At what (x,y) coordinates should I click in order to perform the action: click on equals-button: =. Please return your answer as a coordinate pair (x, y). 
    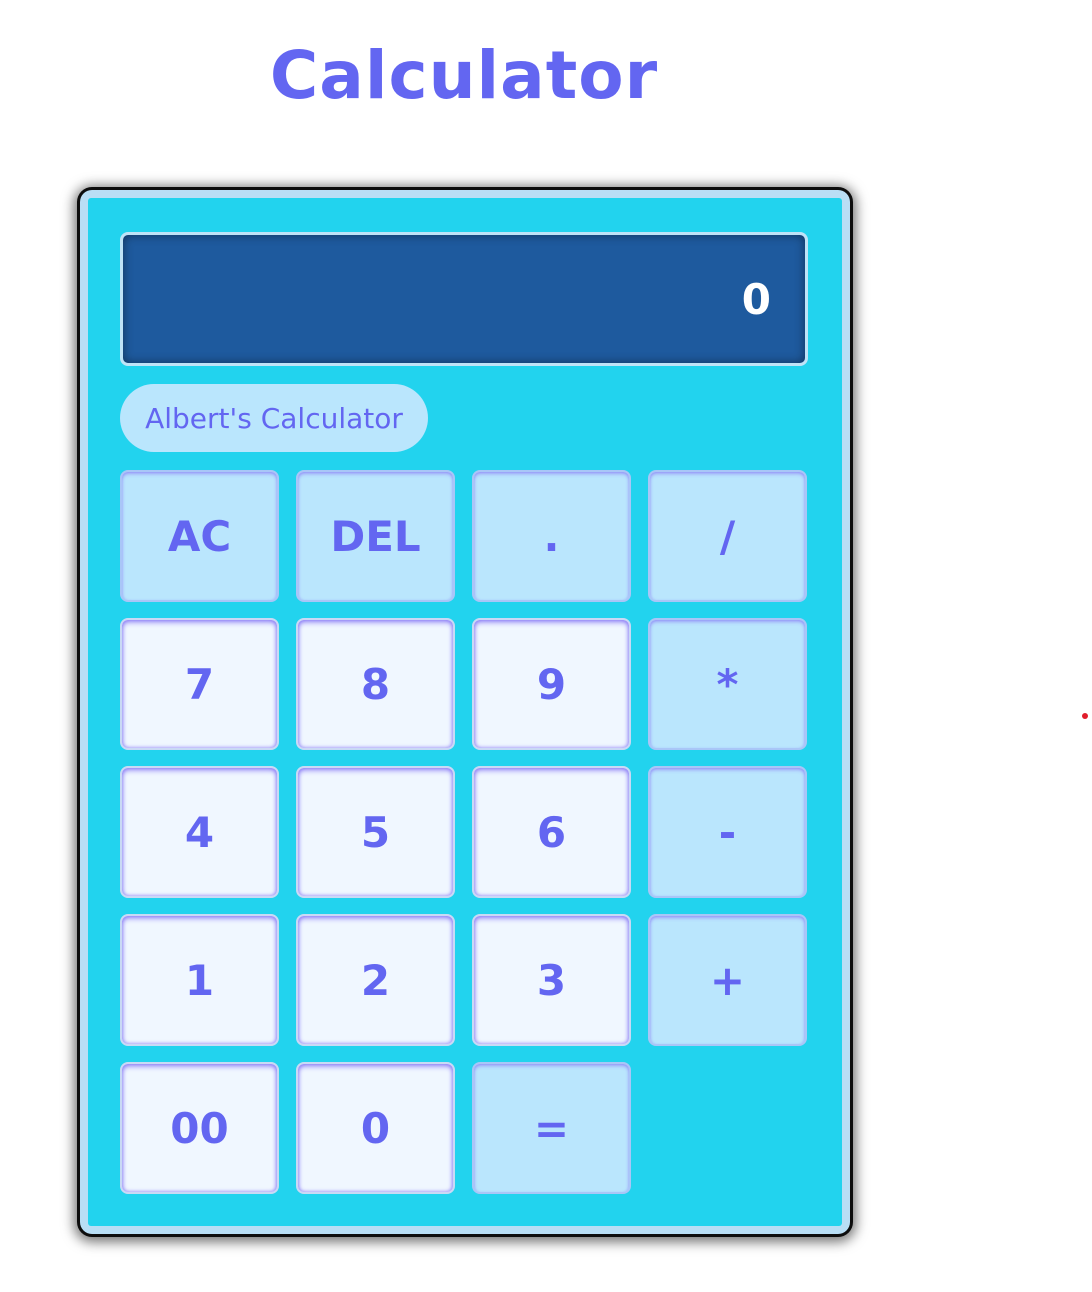
    Looking at the image, I should click on (551, 1128).